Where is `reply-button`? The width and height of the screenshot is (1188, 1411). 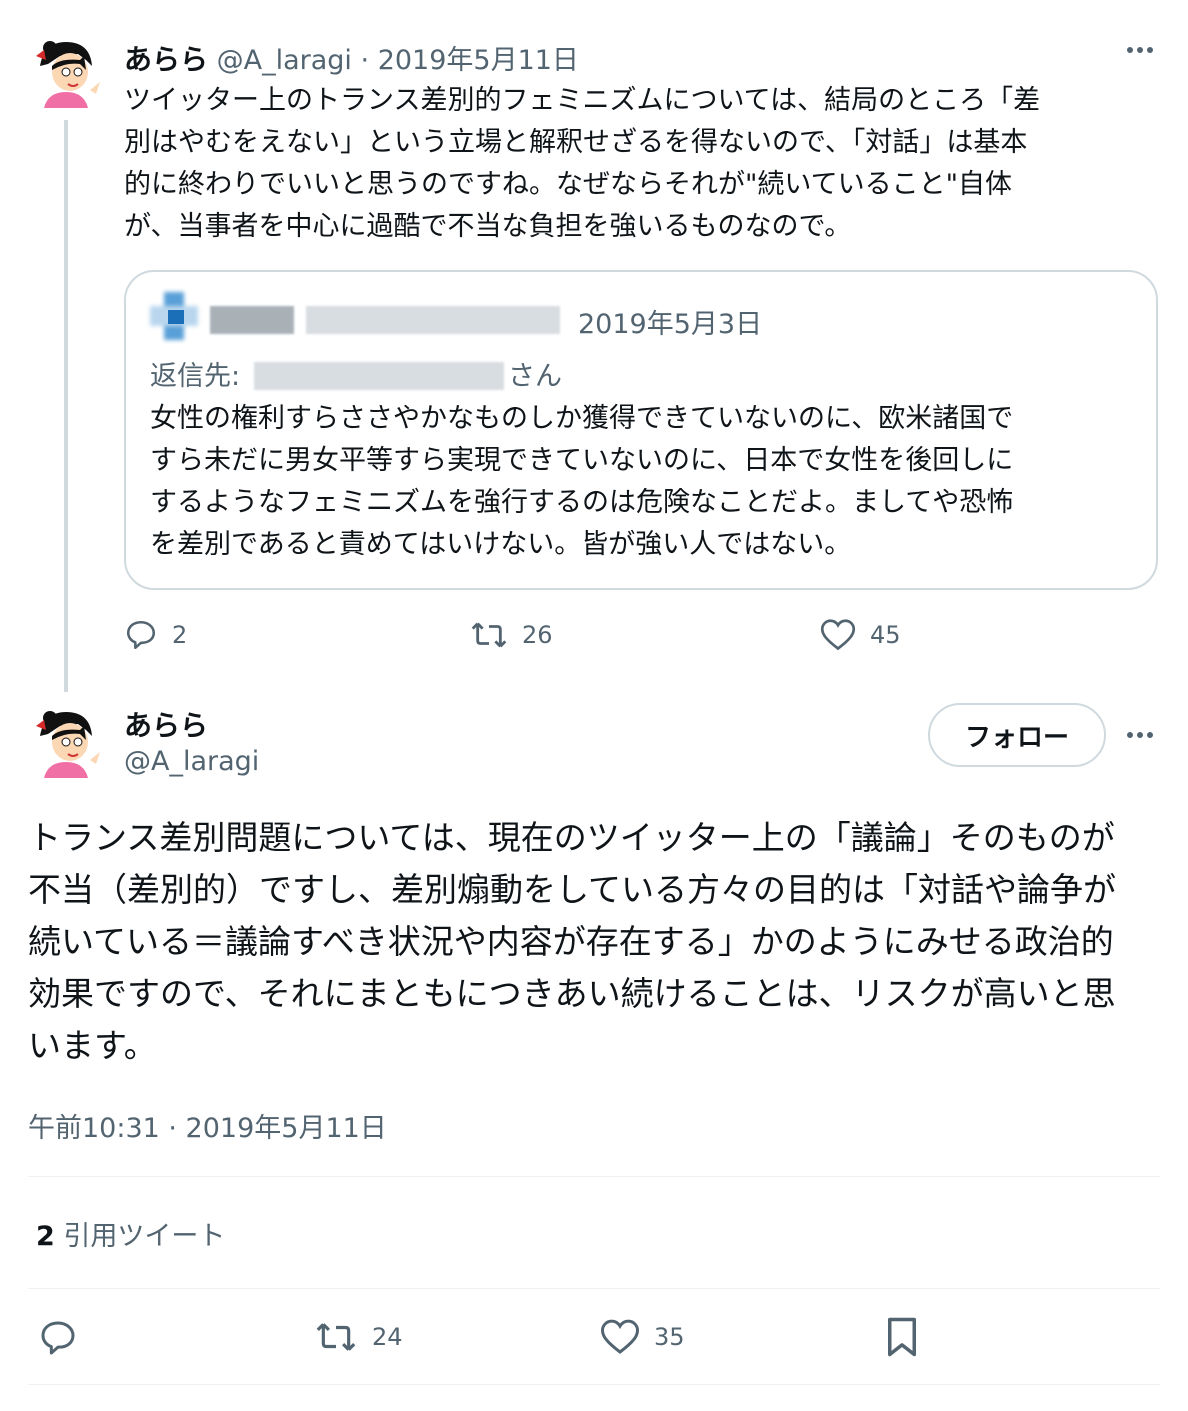
reply-button is located at coordinates (58, 1338).